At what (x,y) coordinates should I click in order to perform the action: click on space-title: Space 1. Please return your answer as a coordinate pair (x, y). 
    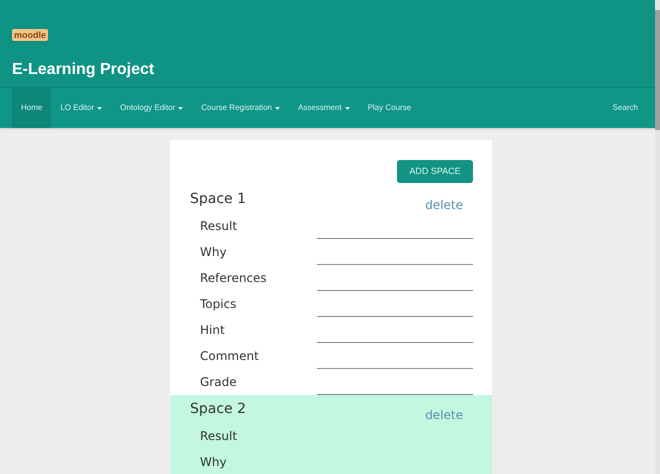
    Looking at the image, I should click on (218, 199).